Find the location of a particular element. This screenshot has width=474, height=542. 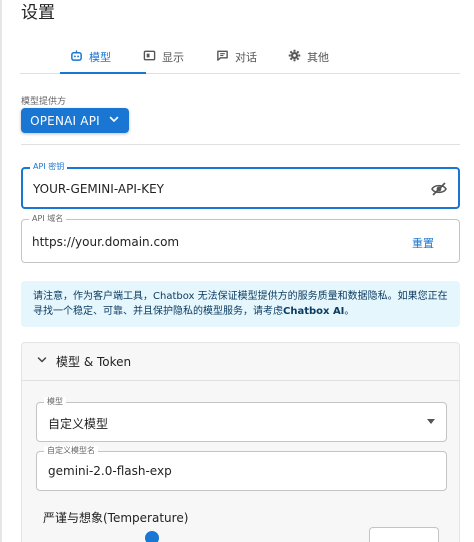

display-icon is located at coordinates (149, 57).